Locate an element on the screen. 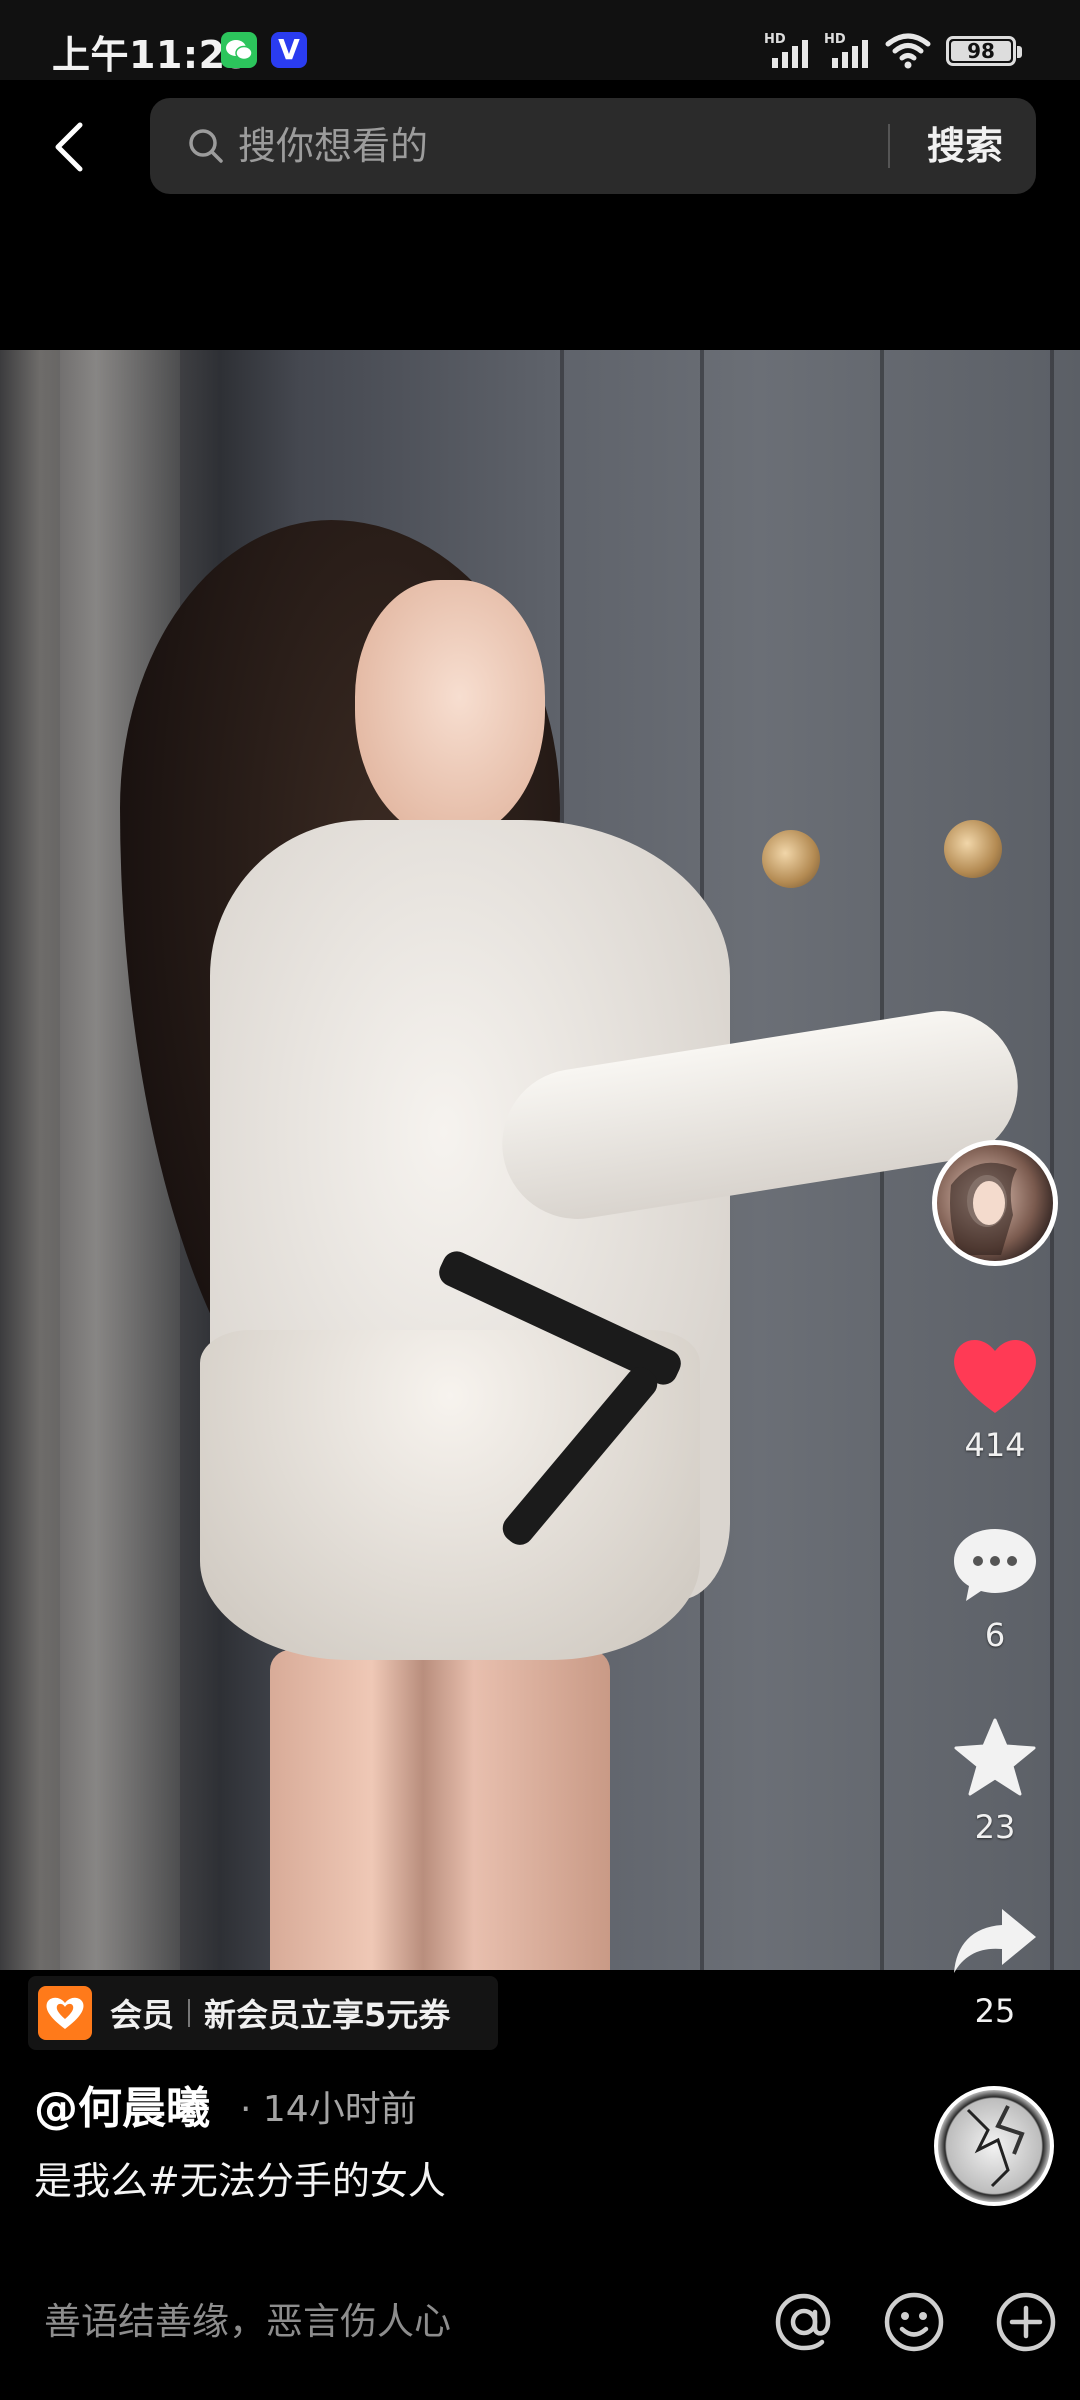 This screenshot has width=1080, height=2400. star-icon is located at coordinates (995, 1757).